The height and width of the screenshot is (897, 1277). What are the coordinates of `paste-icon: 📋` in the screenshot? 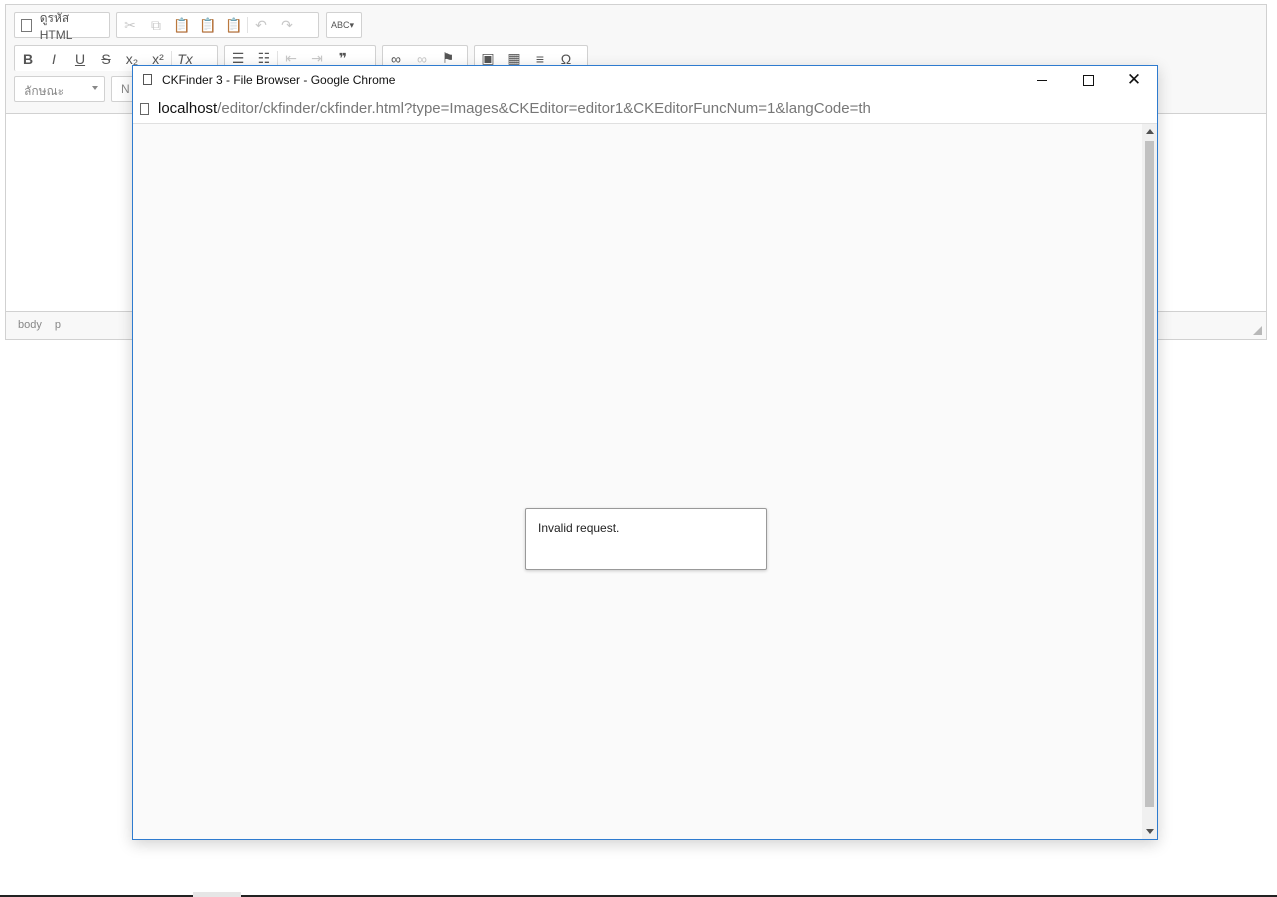 It's located at (182, 25).